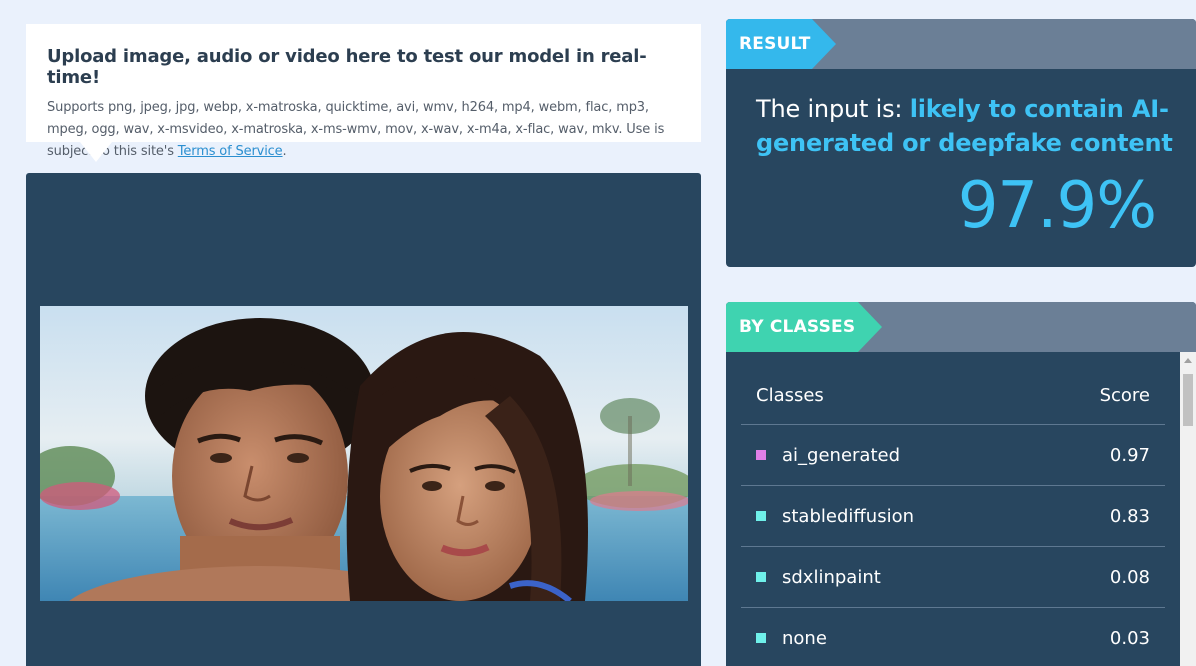 The height and width of the screenshot is (666, 1196). Describe the element at coordinates (953, 576) in the screenshot. I see `table-row: sdxlinpaint 0.08` at that location.